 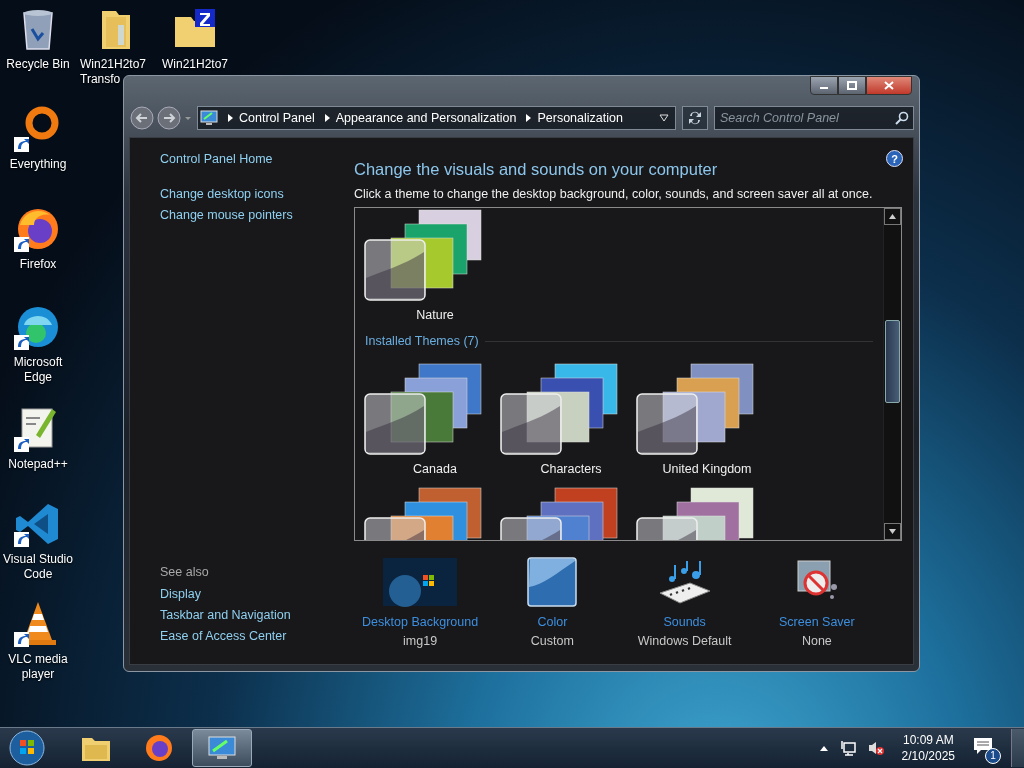 What do you see at coordinates (435, 469) in the screenshot?
I see `theme-name: Canada` at bounding box center [435, 469].